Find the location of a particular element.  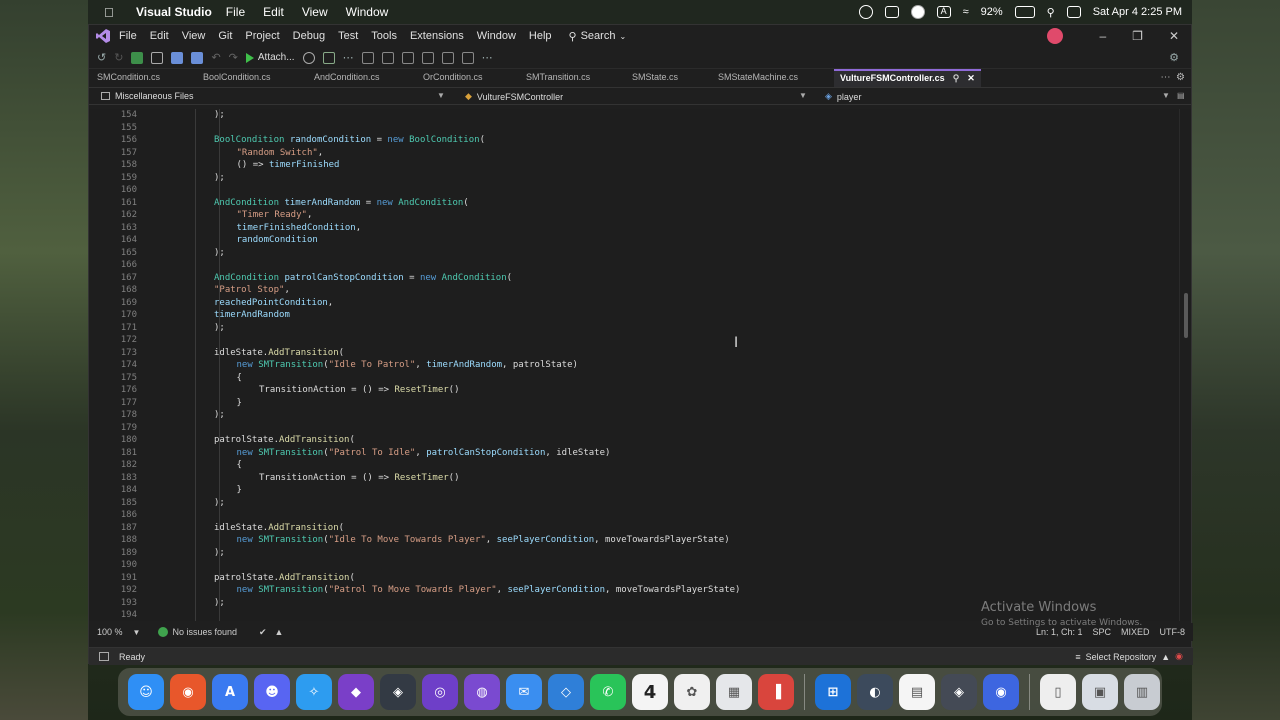

record-icon is located at coordinates (917, 12).